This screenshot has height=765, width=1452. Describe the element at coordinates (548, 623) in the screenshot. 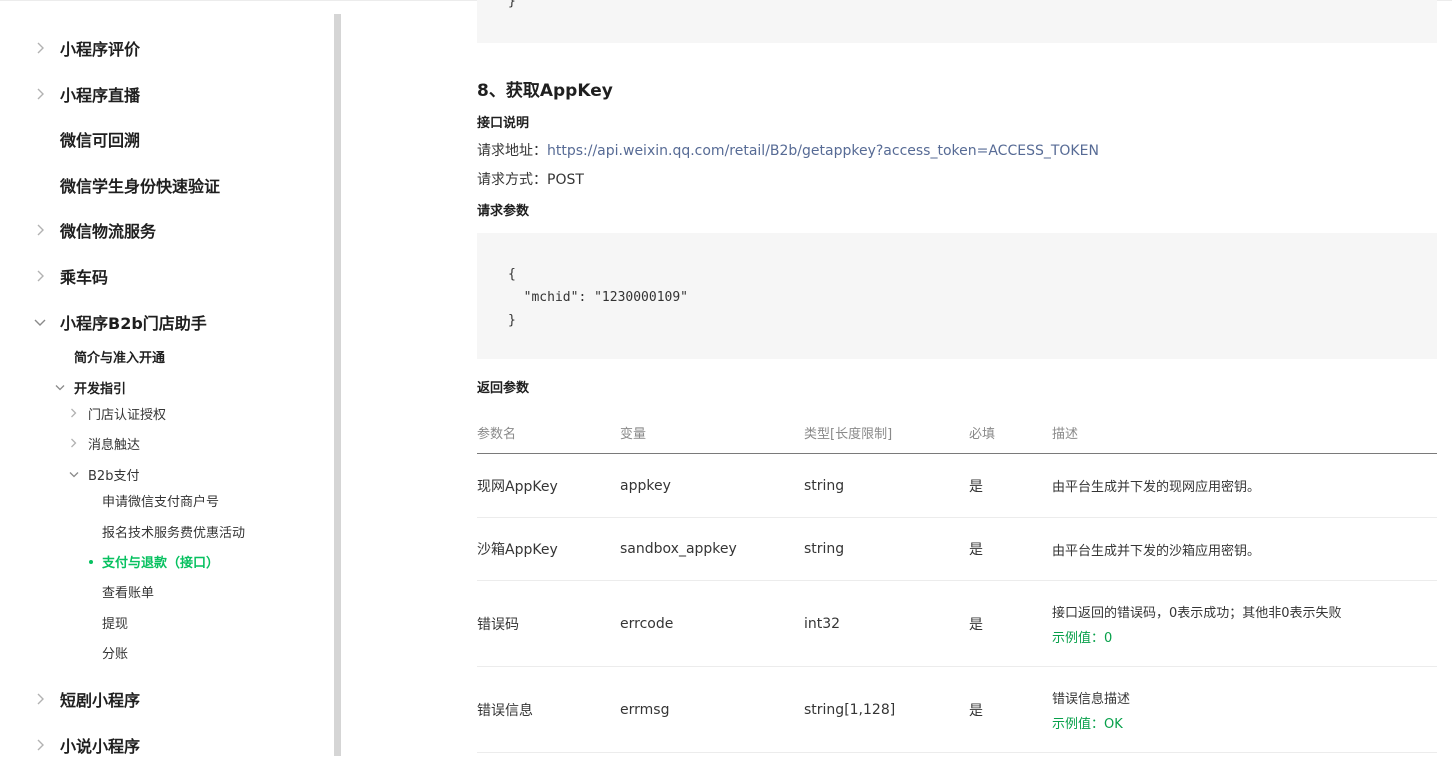

I see `cell-name: 错误码` at that location.